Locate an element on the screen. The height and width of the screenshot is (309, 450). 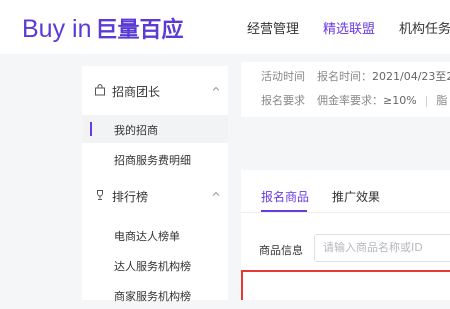
product-search-field is located at coordinates (382, 248).